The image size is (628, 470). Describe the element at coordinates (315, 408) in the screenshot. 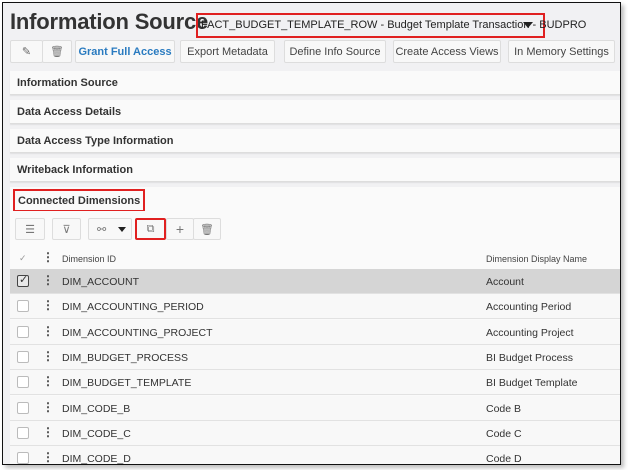

I see `table-row: ⋮ DIM_CODE_B Code B` at that location.